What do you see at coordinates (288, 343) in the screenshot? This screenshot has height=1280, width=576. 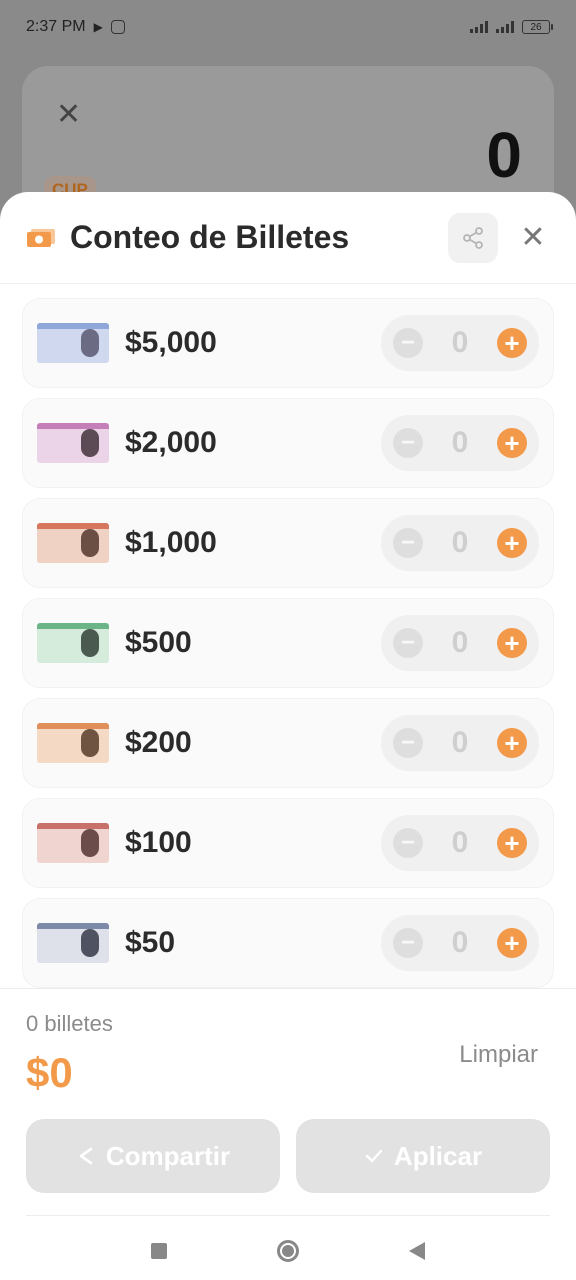 I see `bill-row: $5,000 − 0 +` at bounding box center [288, 343].